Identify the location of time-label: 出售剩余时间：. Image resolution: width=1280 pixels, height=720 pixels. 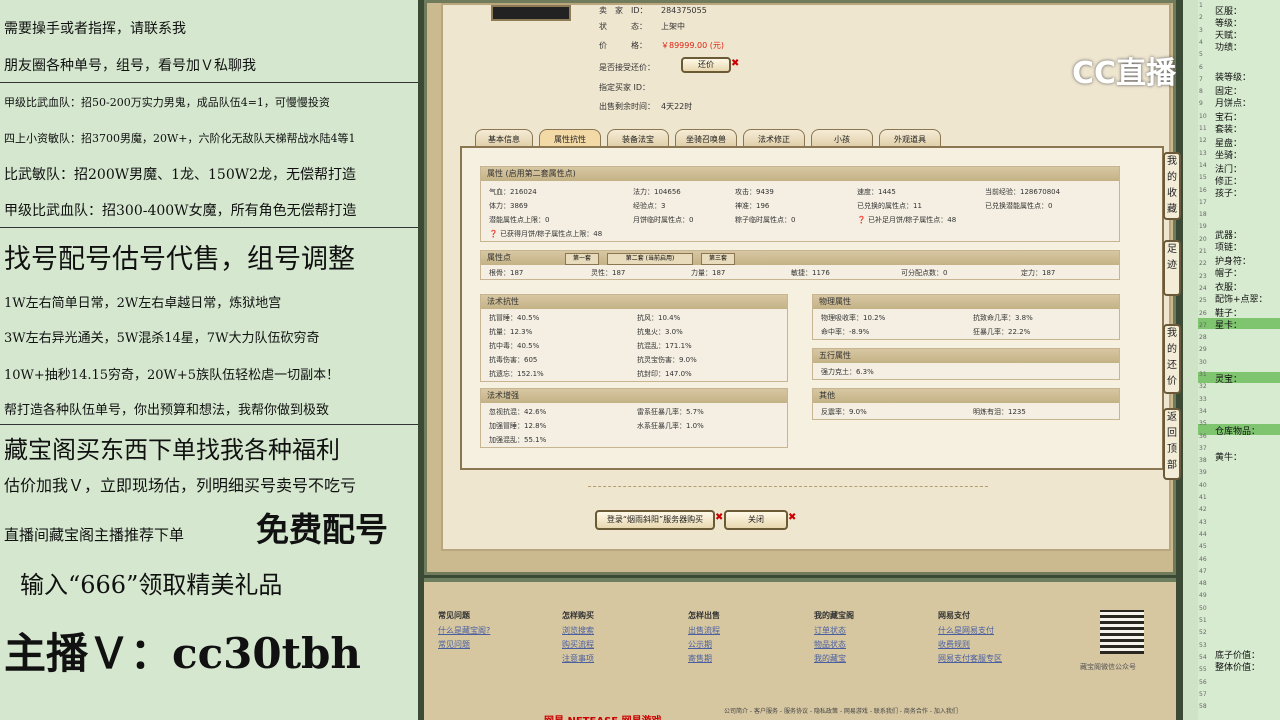
(627, 106).